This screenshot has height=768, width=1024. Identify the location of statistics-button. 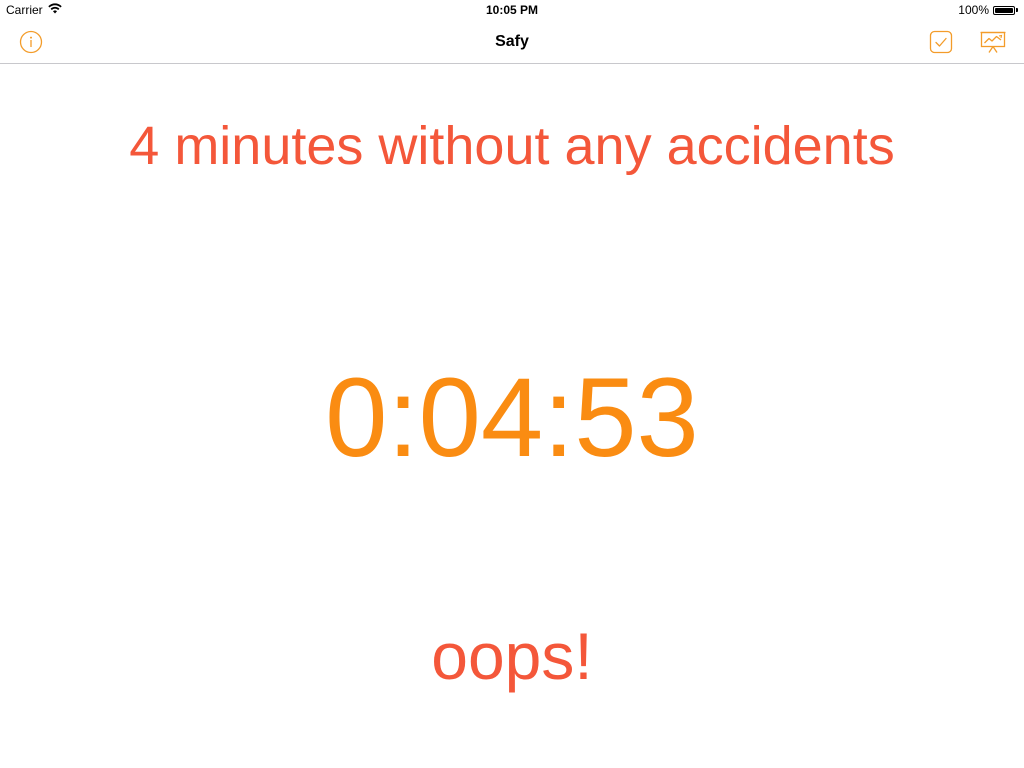
(993, 42).